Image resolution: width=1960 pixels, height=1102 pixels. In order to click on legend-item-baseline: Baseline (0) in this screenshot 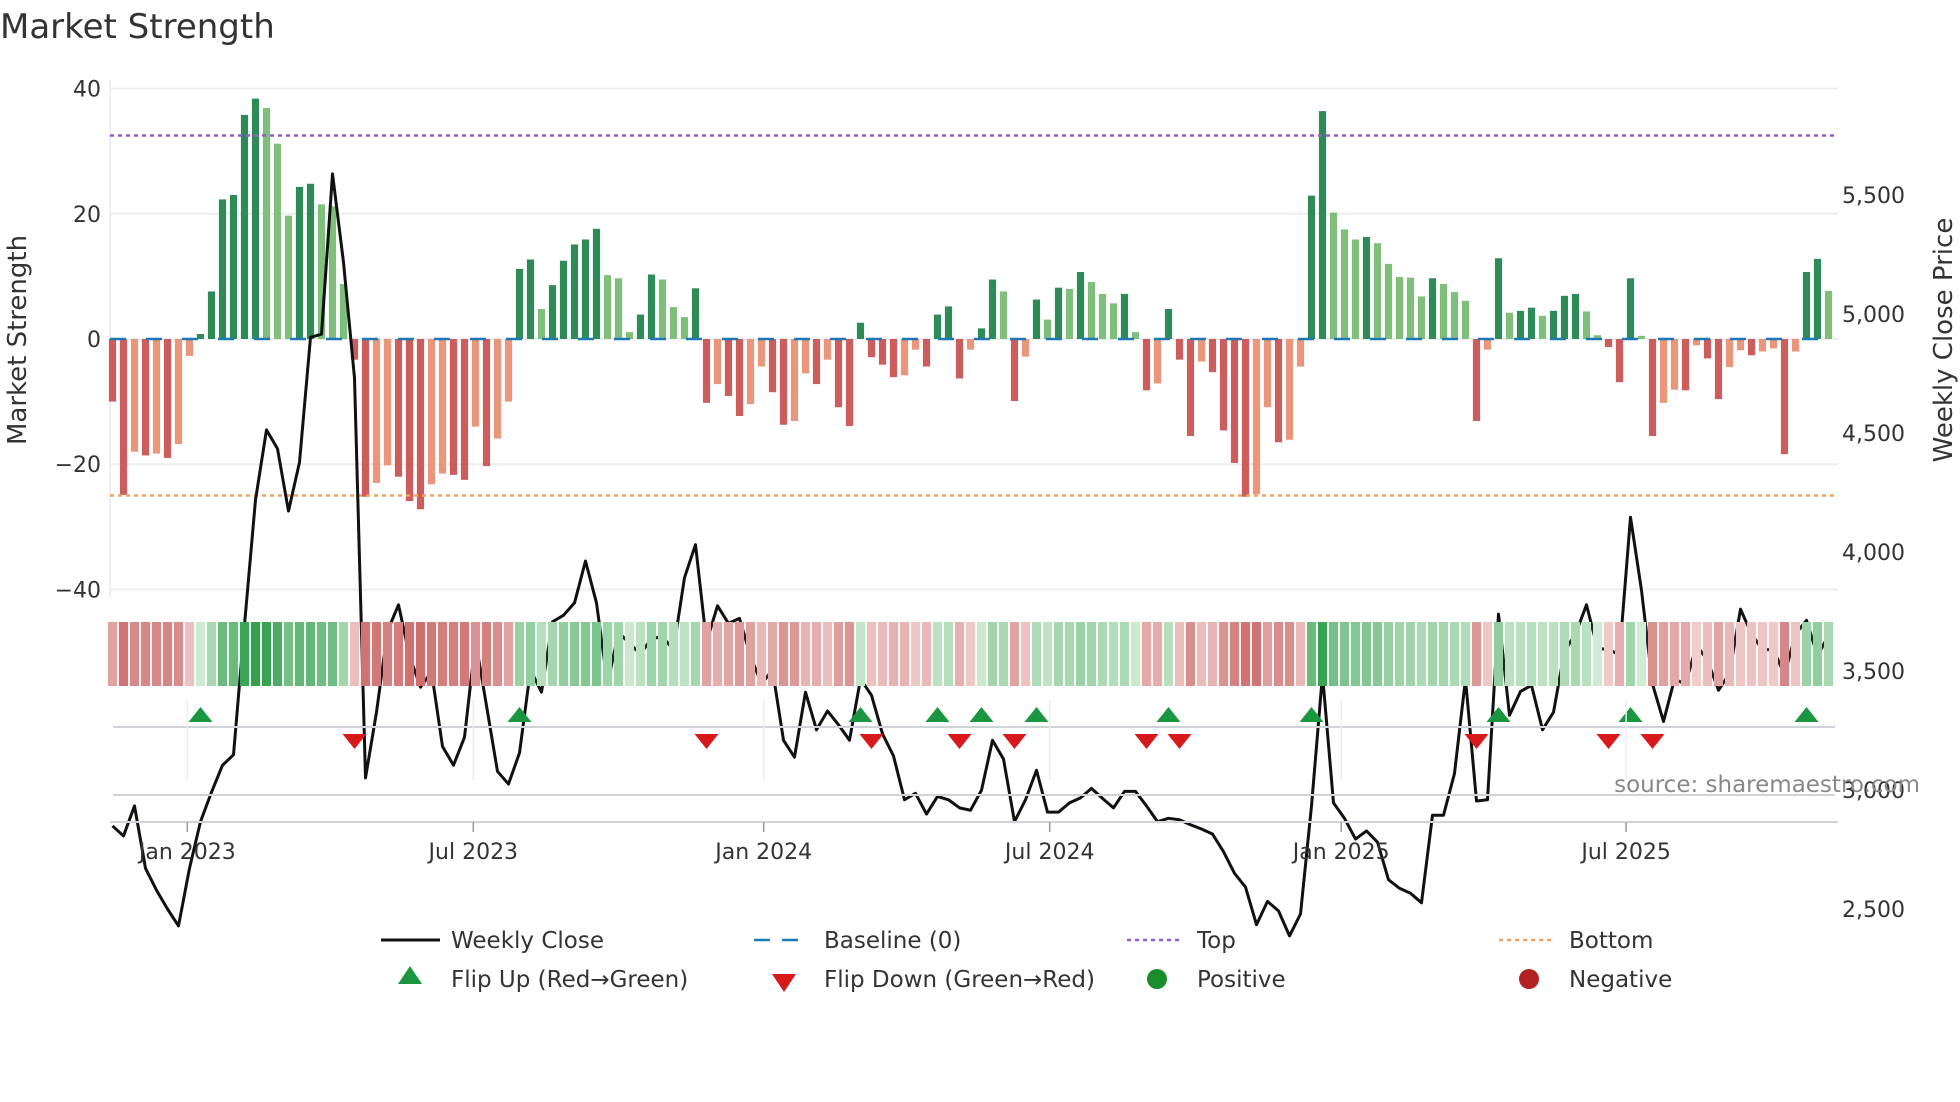, I will do `click(857, 941)`.